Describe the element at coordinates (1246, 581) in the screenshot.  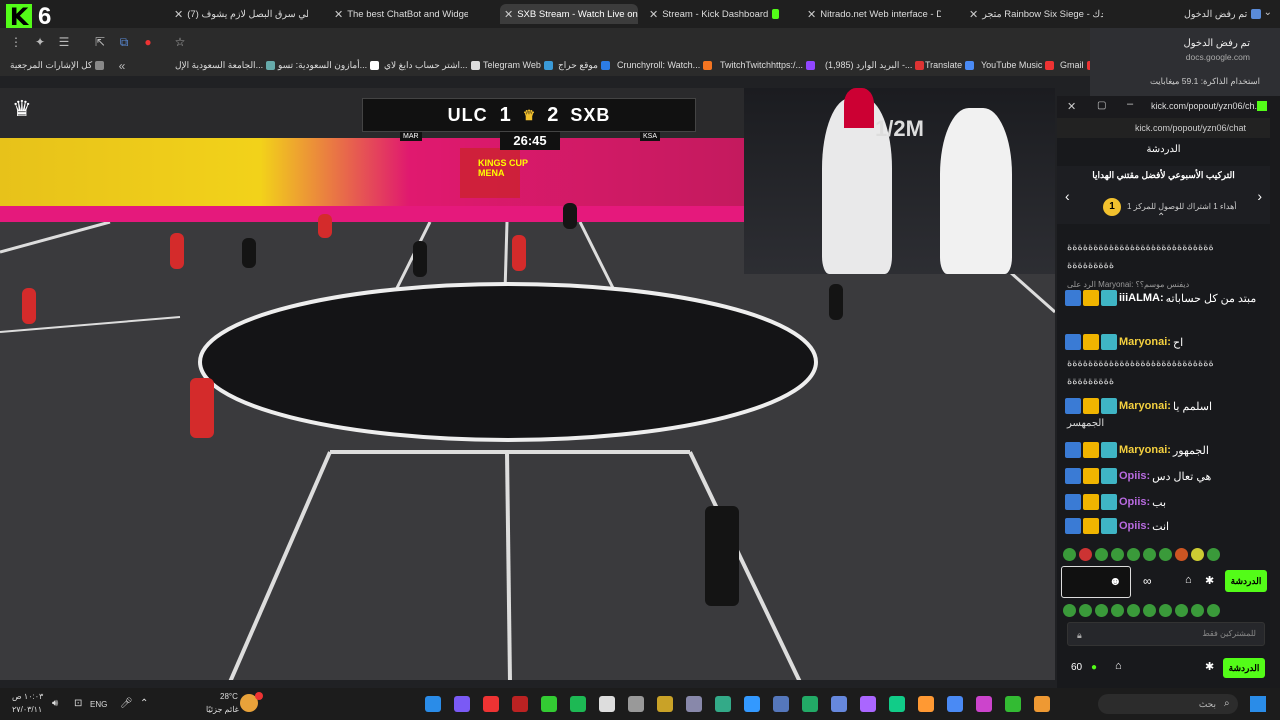
I see `chat-send-button: الدردشة` at that location.